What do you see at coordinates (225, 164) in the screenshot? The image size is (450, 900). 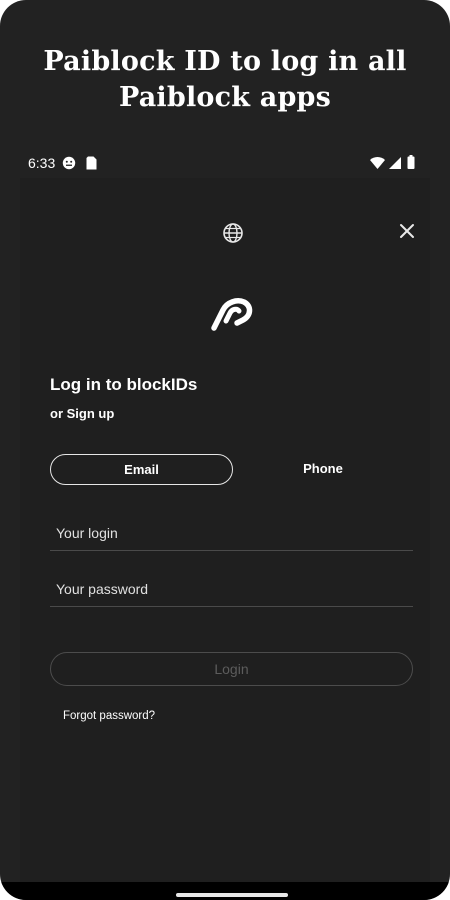 I see `status-bar: 6:33` at bounding box center [225, 164].